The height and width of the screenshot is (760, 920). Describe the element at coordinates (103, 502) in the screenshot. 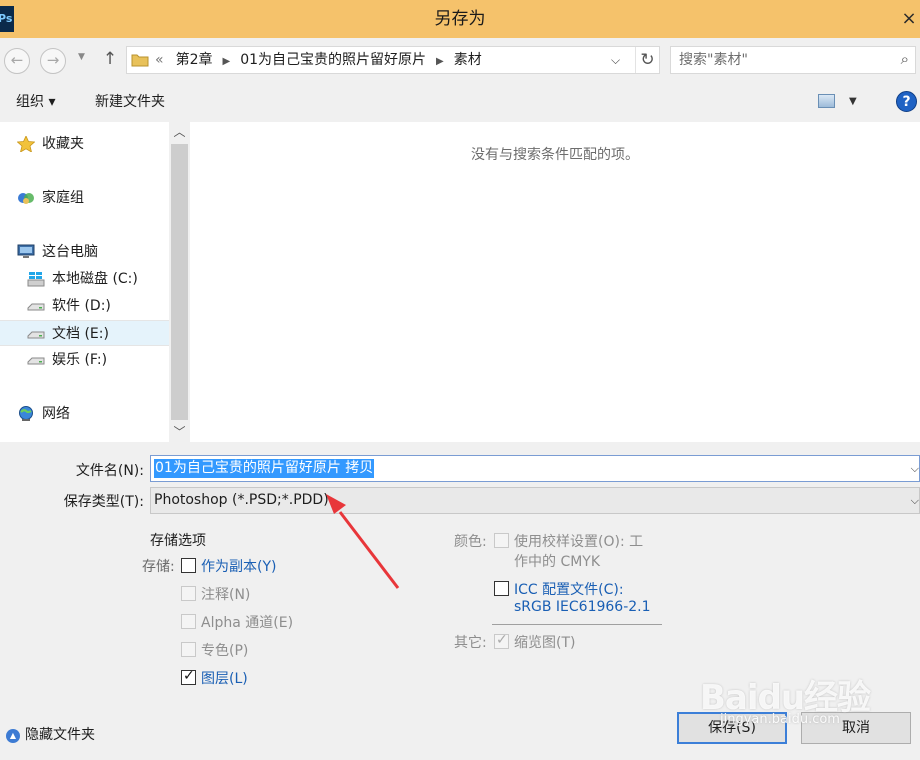

I see `filetype-label: 保存类型(T):` at that location.